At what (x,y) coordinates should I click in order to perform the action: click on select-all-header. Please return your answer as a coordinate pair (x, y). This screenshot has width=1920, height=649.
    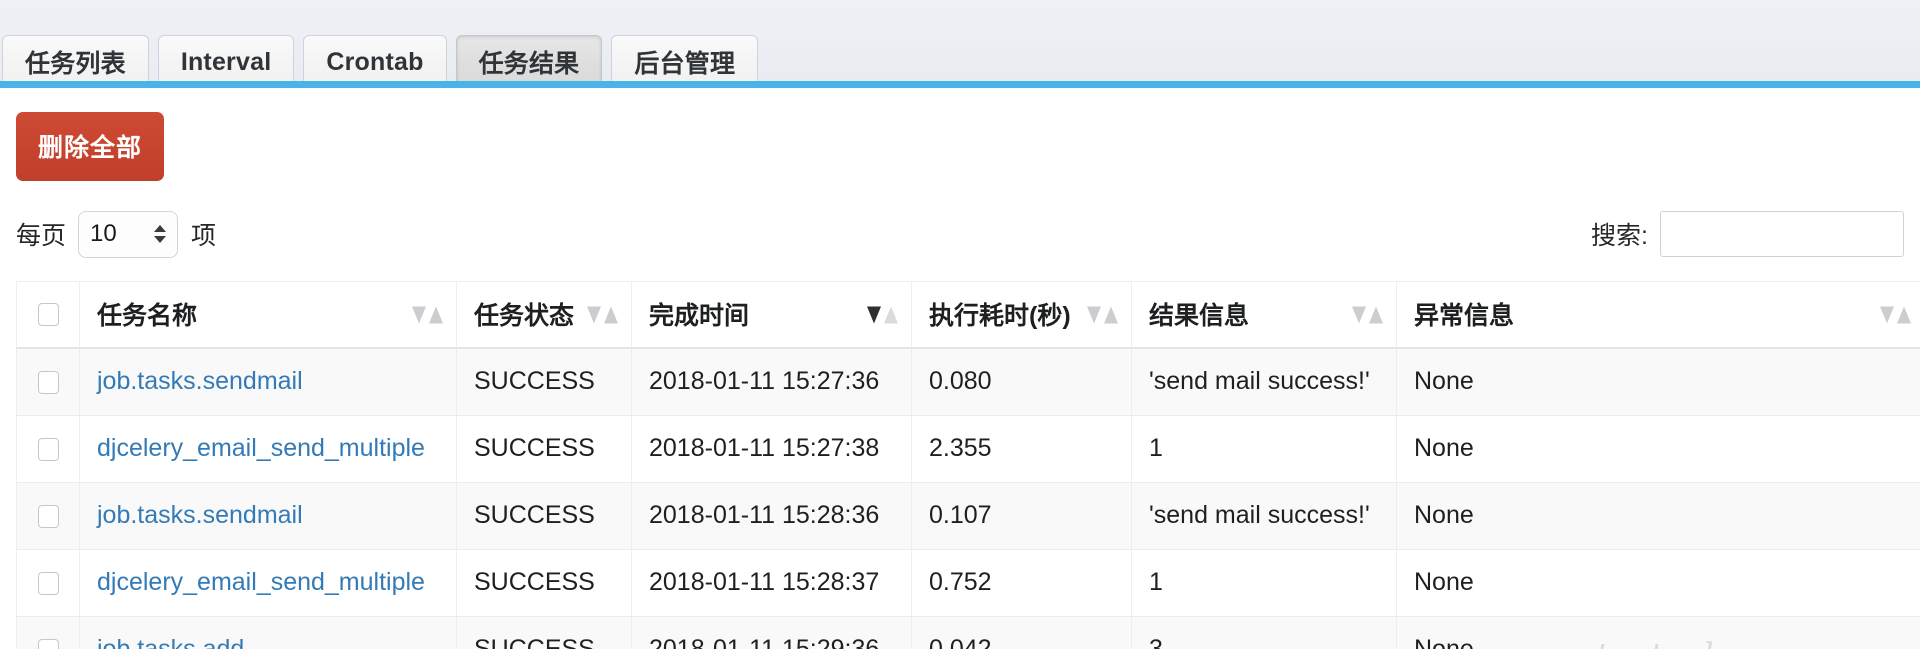
    Looking at the image, I should click on (48, 315).